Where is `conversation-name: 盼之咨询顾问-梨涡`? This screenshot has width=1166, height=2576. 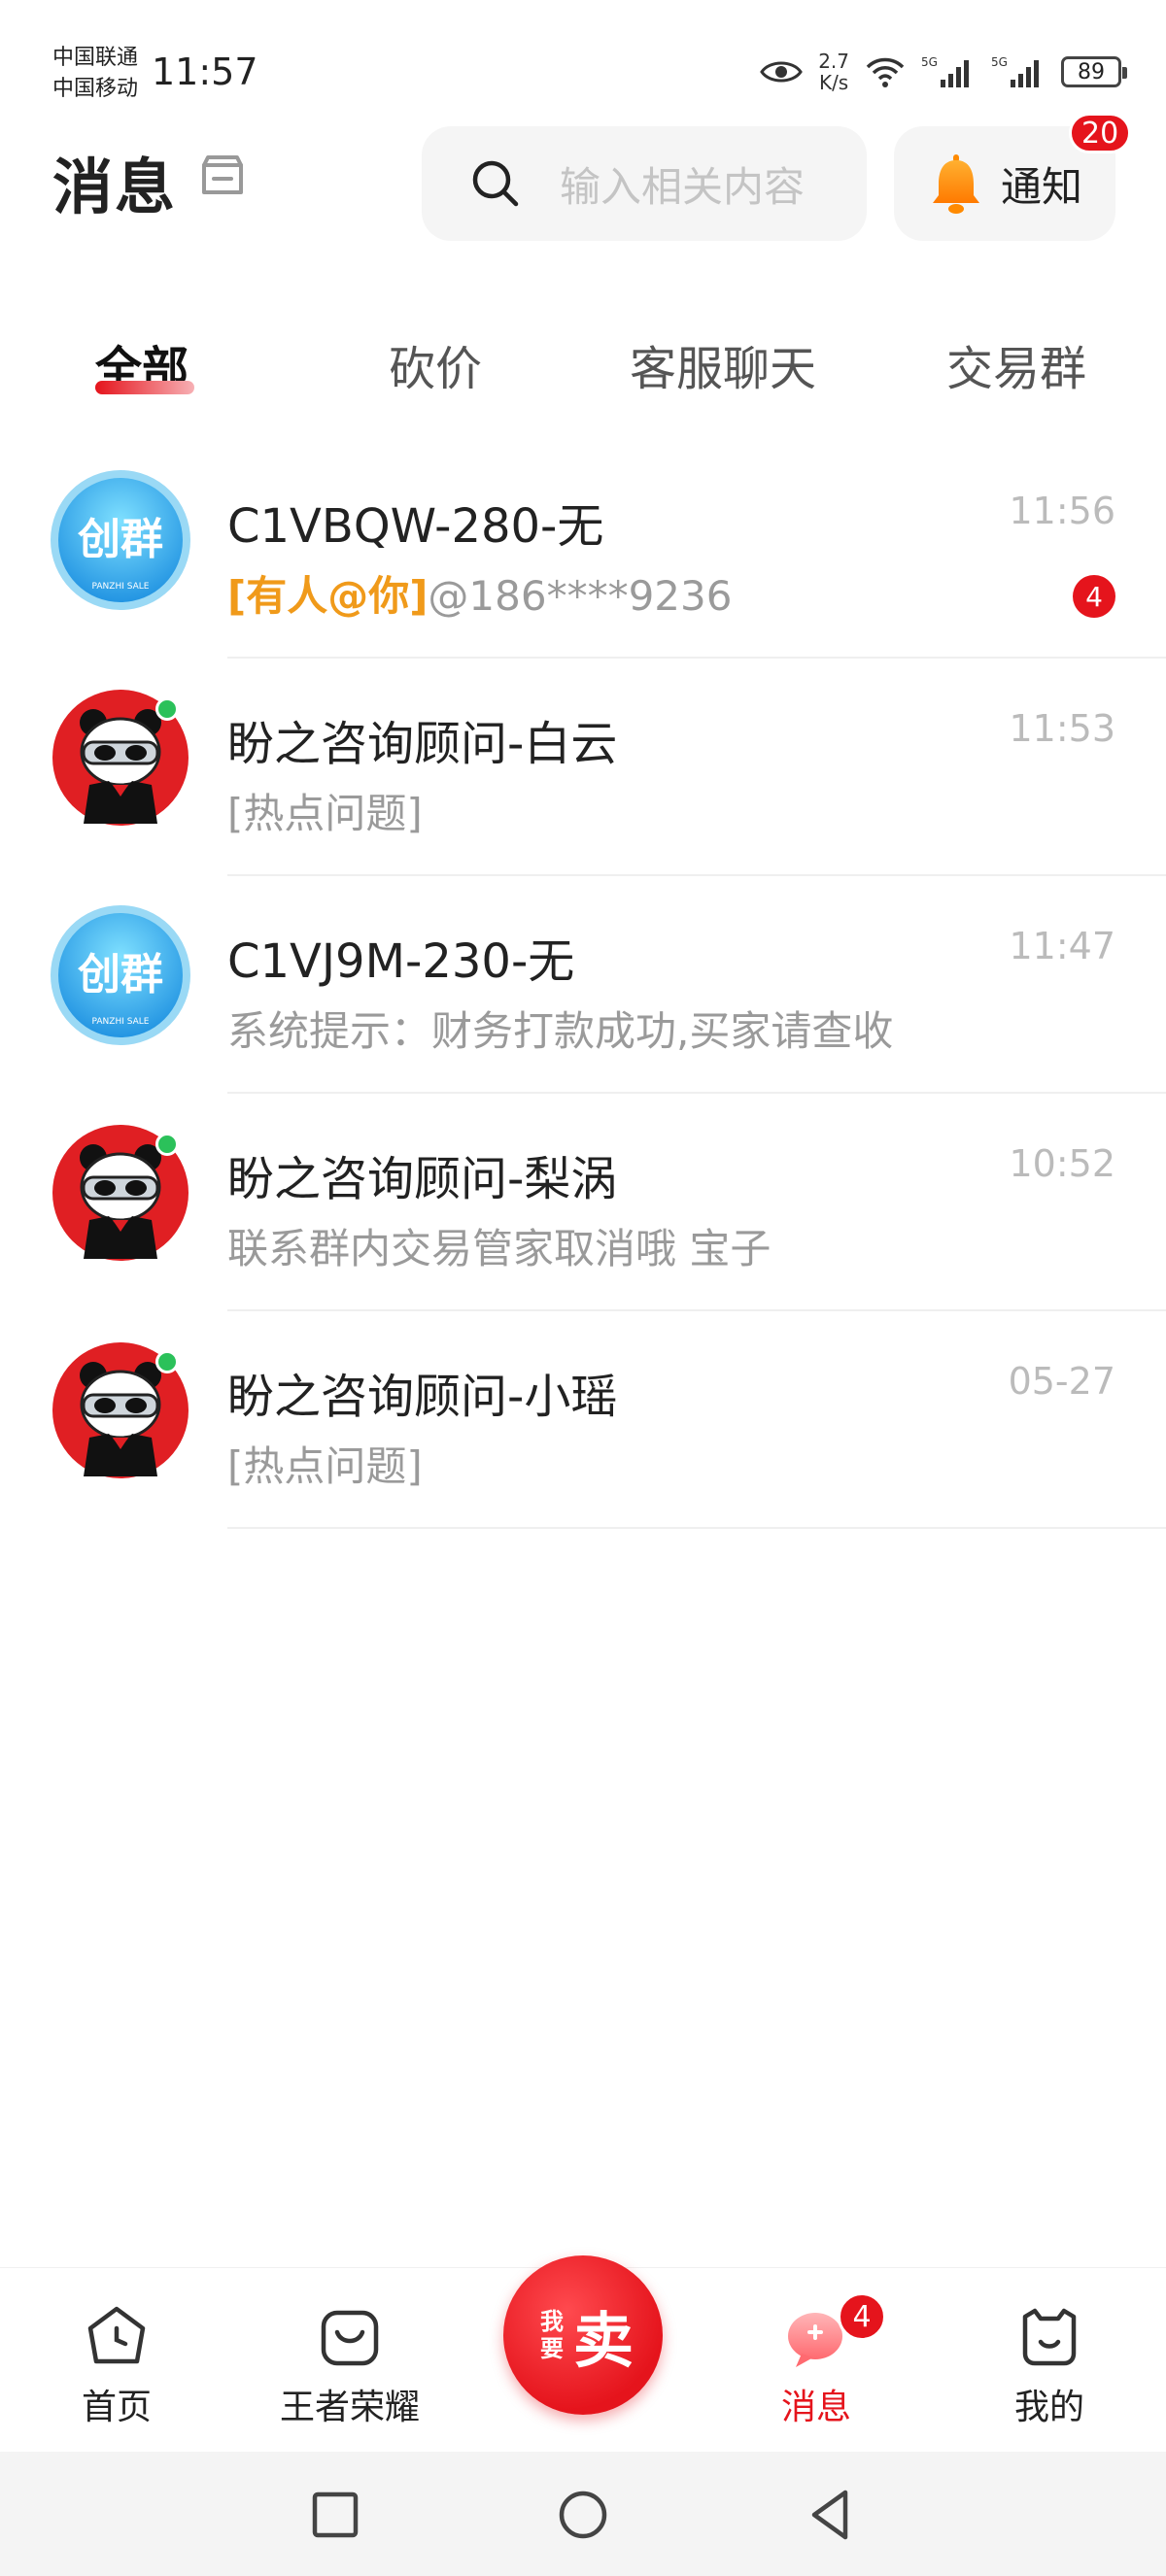
conversation-name: 盼之咨询顾问-梨涡 is located at coordinates (422, 1179).